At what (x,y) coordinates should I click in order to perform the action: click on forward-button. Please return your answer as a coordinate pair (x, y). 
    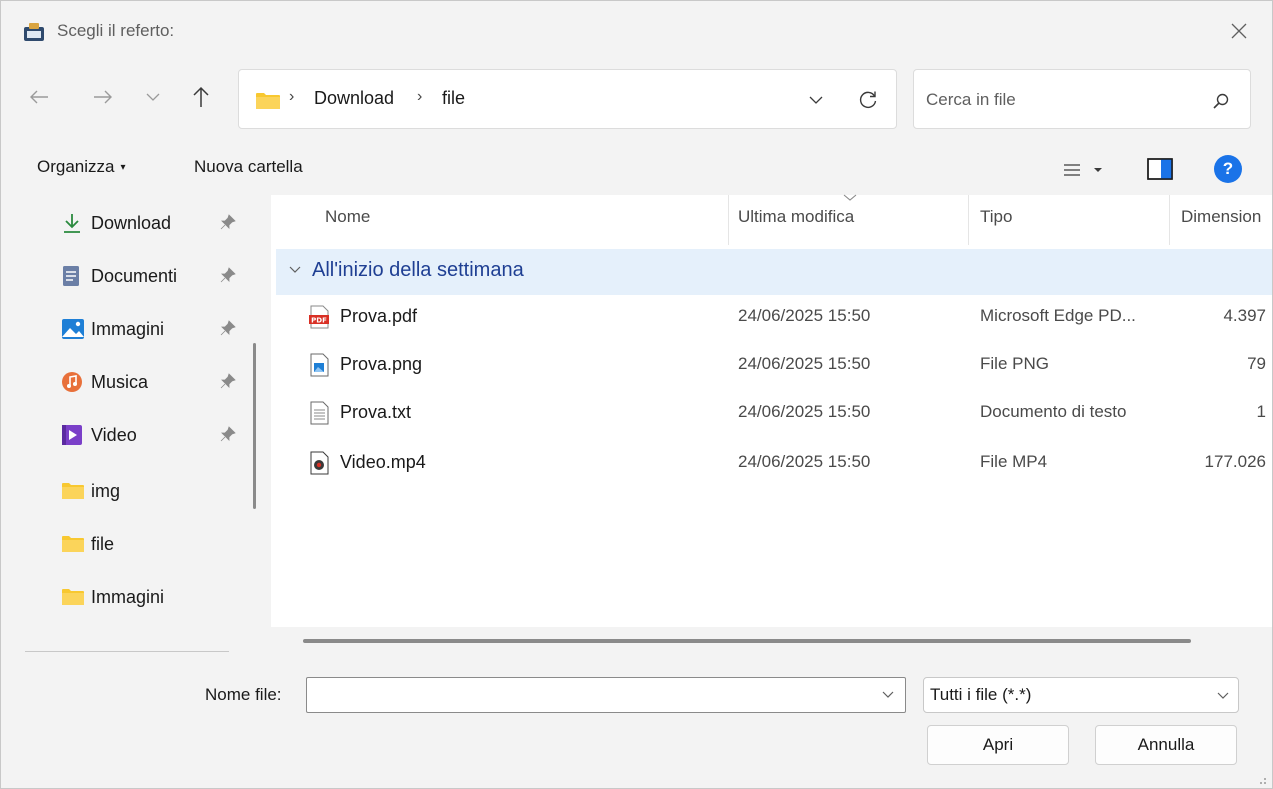
    Looking at the image, I should click on (103, 97).